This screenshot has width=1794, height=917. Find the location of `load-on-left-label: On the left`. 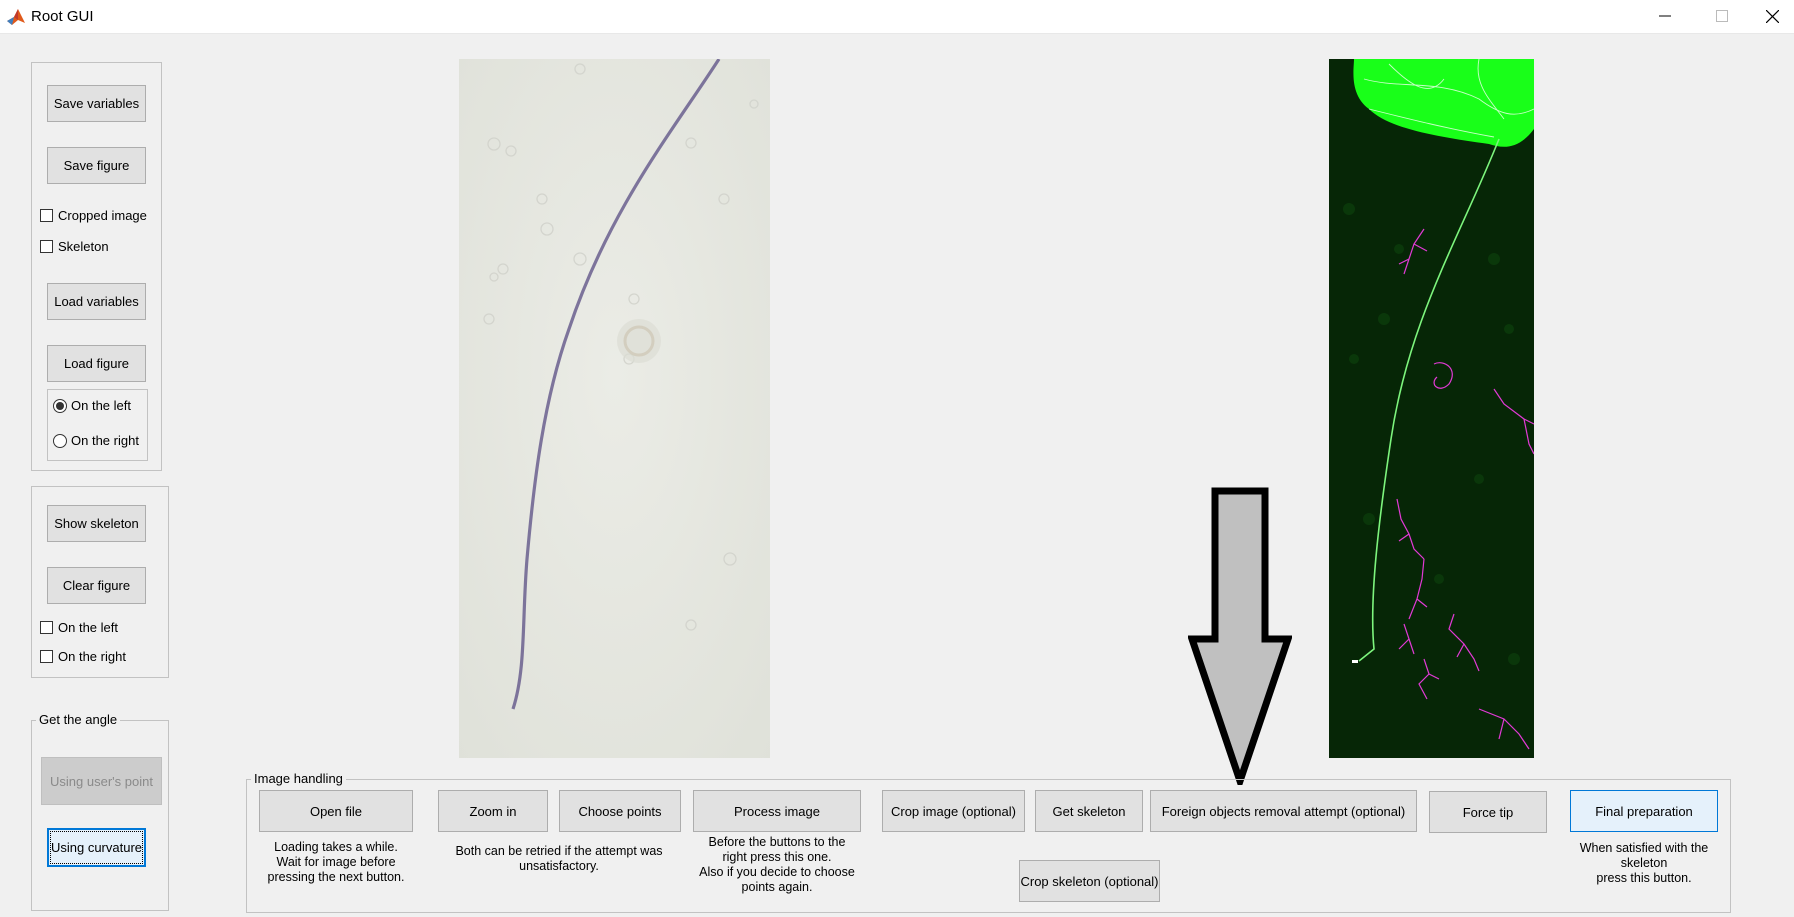

load-on-left-label: On the left is located at coordinates (101, 405).